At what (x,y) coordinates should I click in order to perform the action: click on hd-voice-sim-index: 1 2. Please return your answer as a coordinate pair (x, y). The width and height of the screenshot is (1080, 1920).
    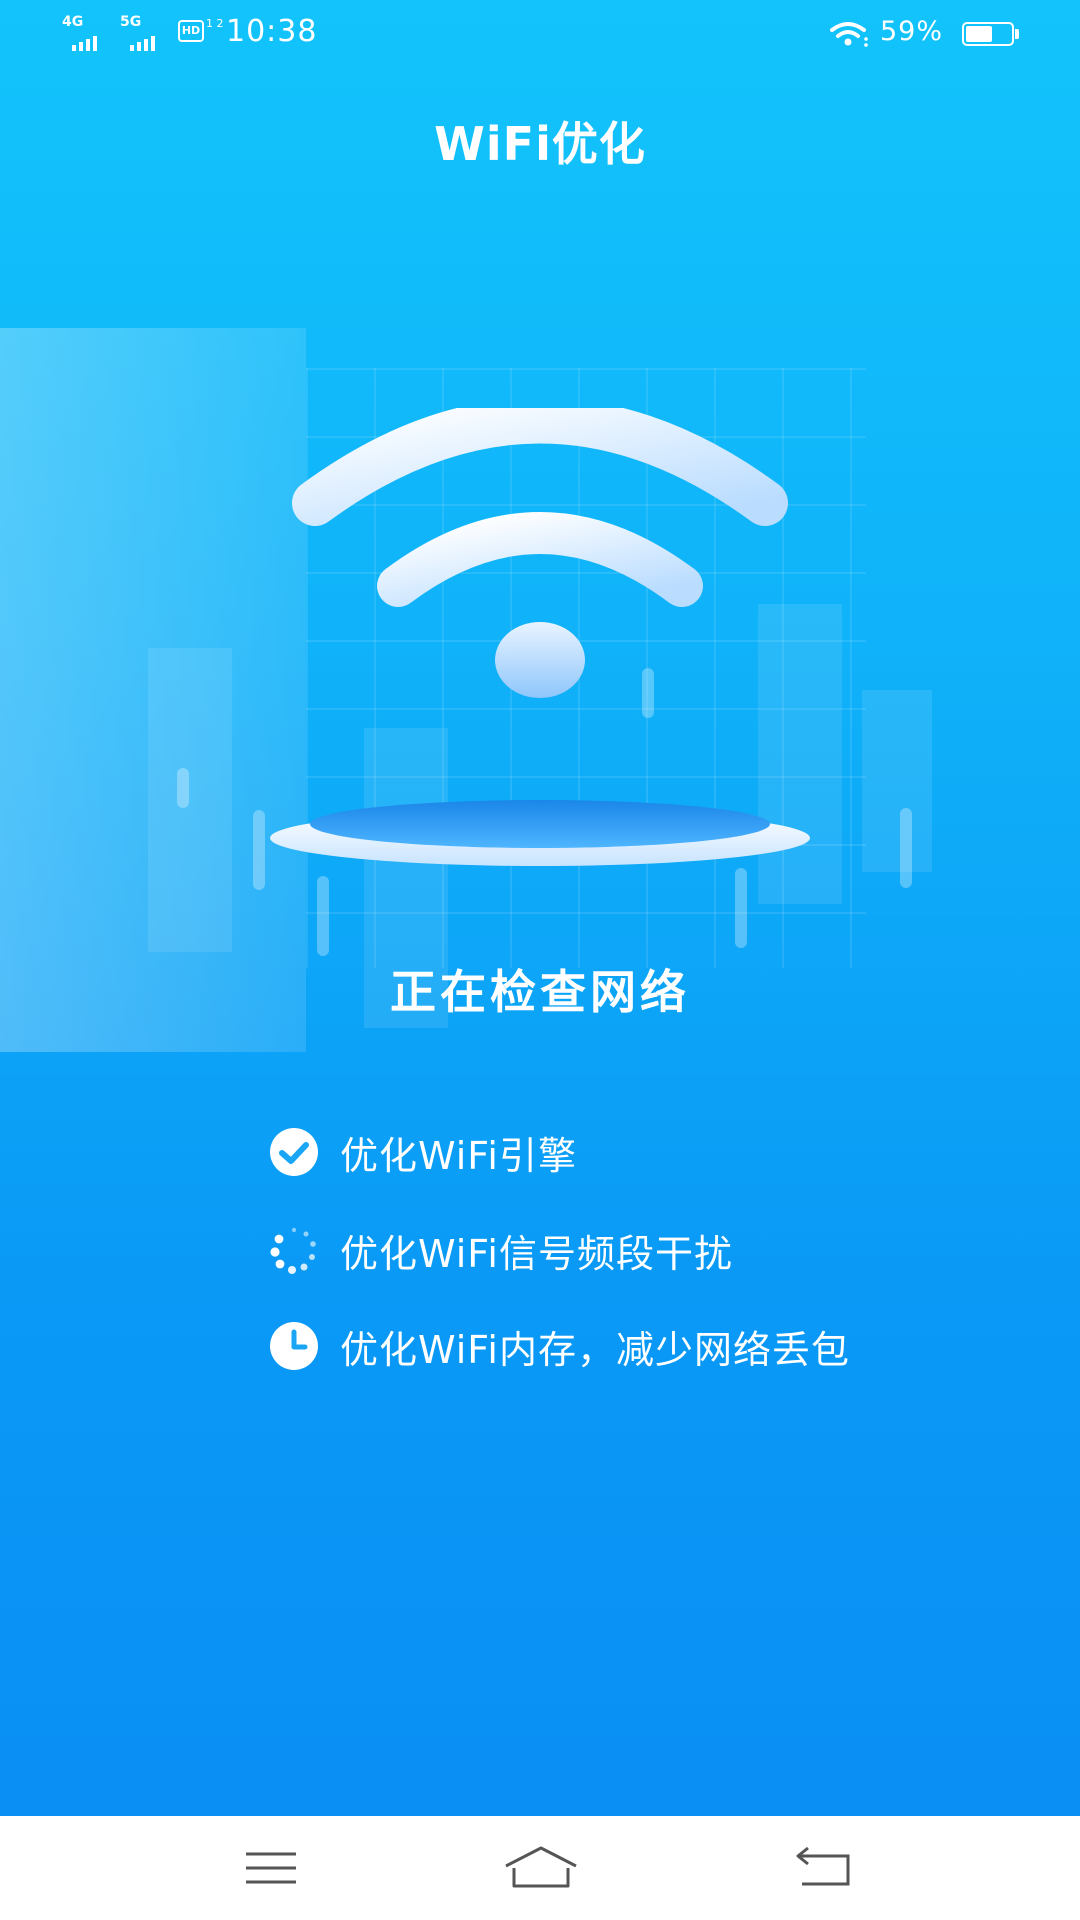
    Looking at the image, I should click on (215, 23).